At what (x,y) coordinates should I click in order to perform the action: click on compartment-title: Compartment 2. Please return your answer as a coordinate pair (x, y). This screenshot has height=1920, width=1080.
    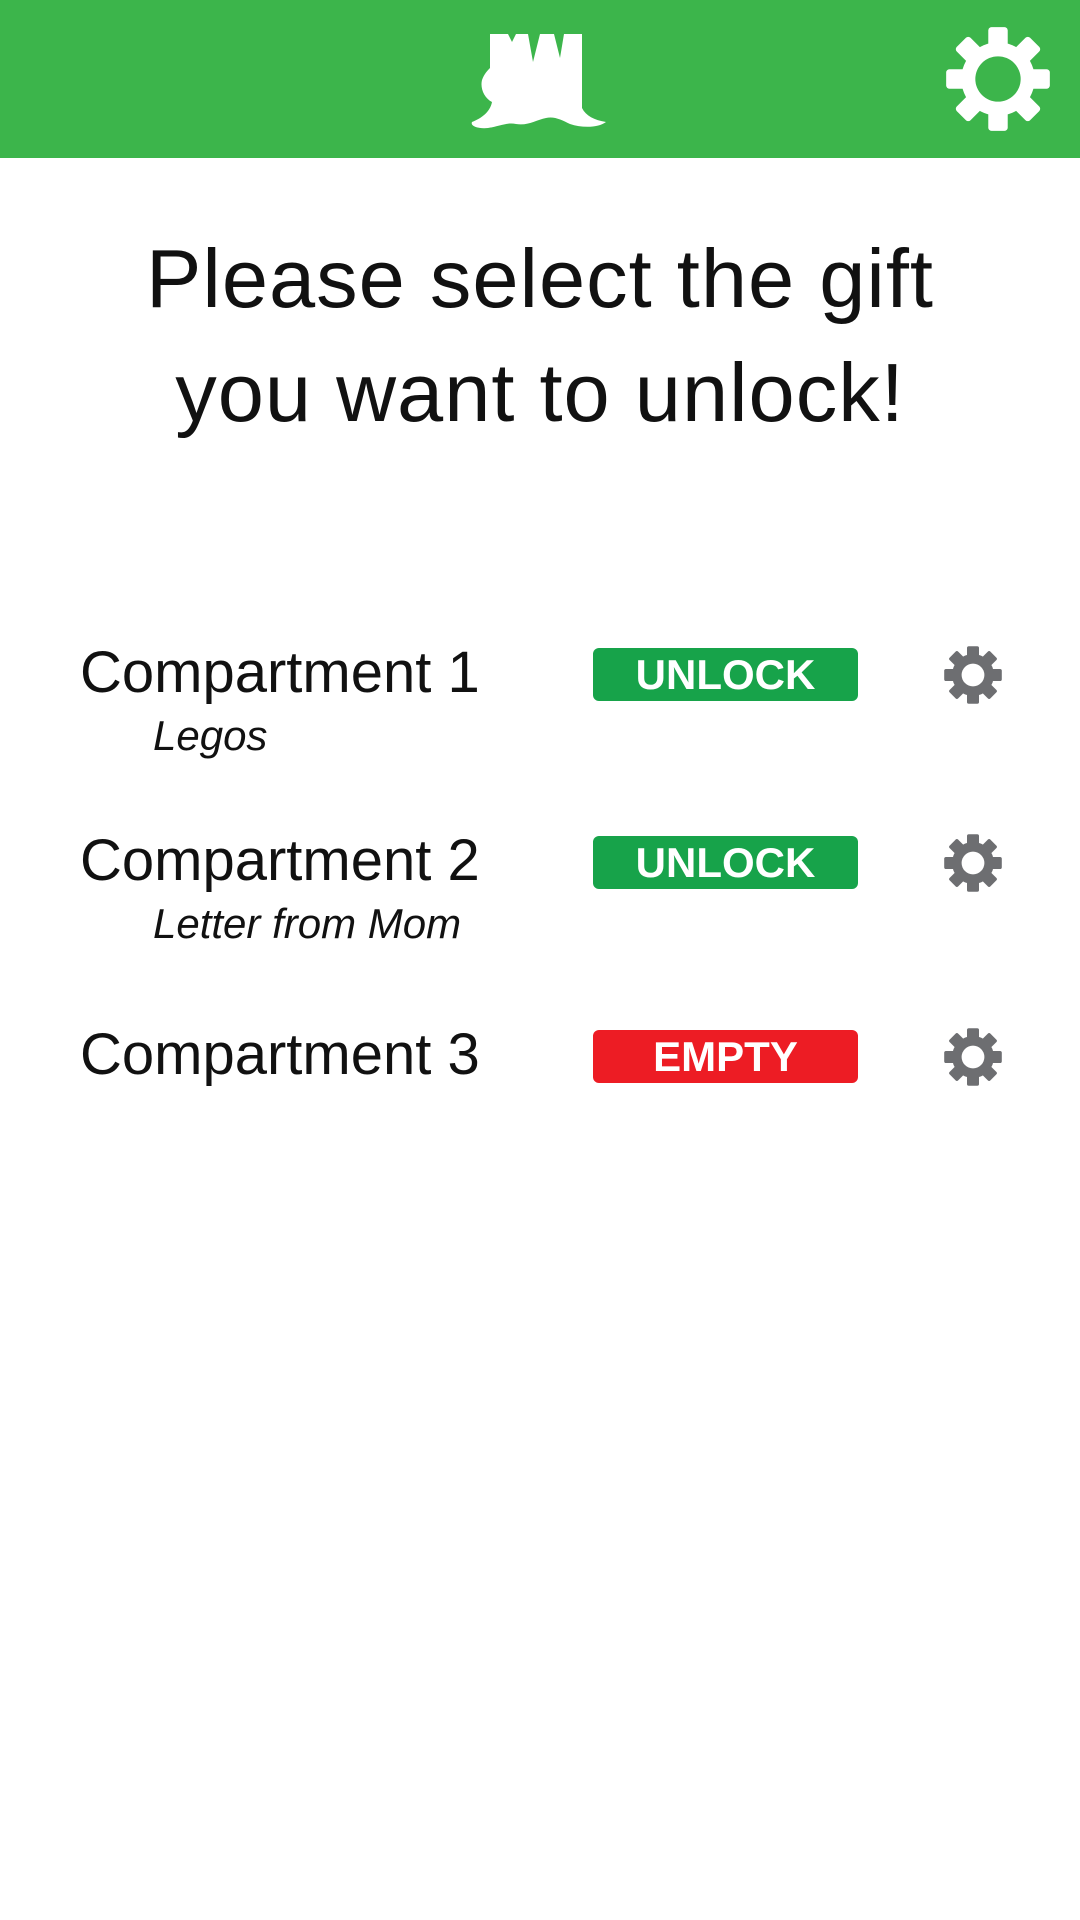
    Looking at the image, I should click on (280, 860).